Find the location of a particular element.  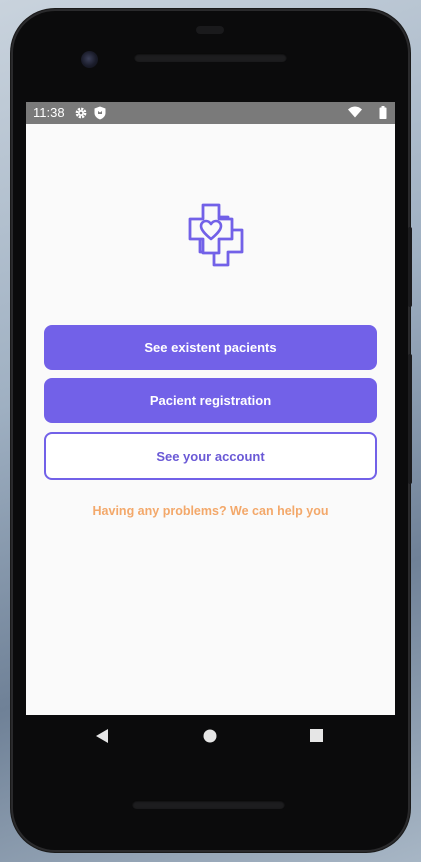

account-button: See your account is located at coordinates (210, 456).